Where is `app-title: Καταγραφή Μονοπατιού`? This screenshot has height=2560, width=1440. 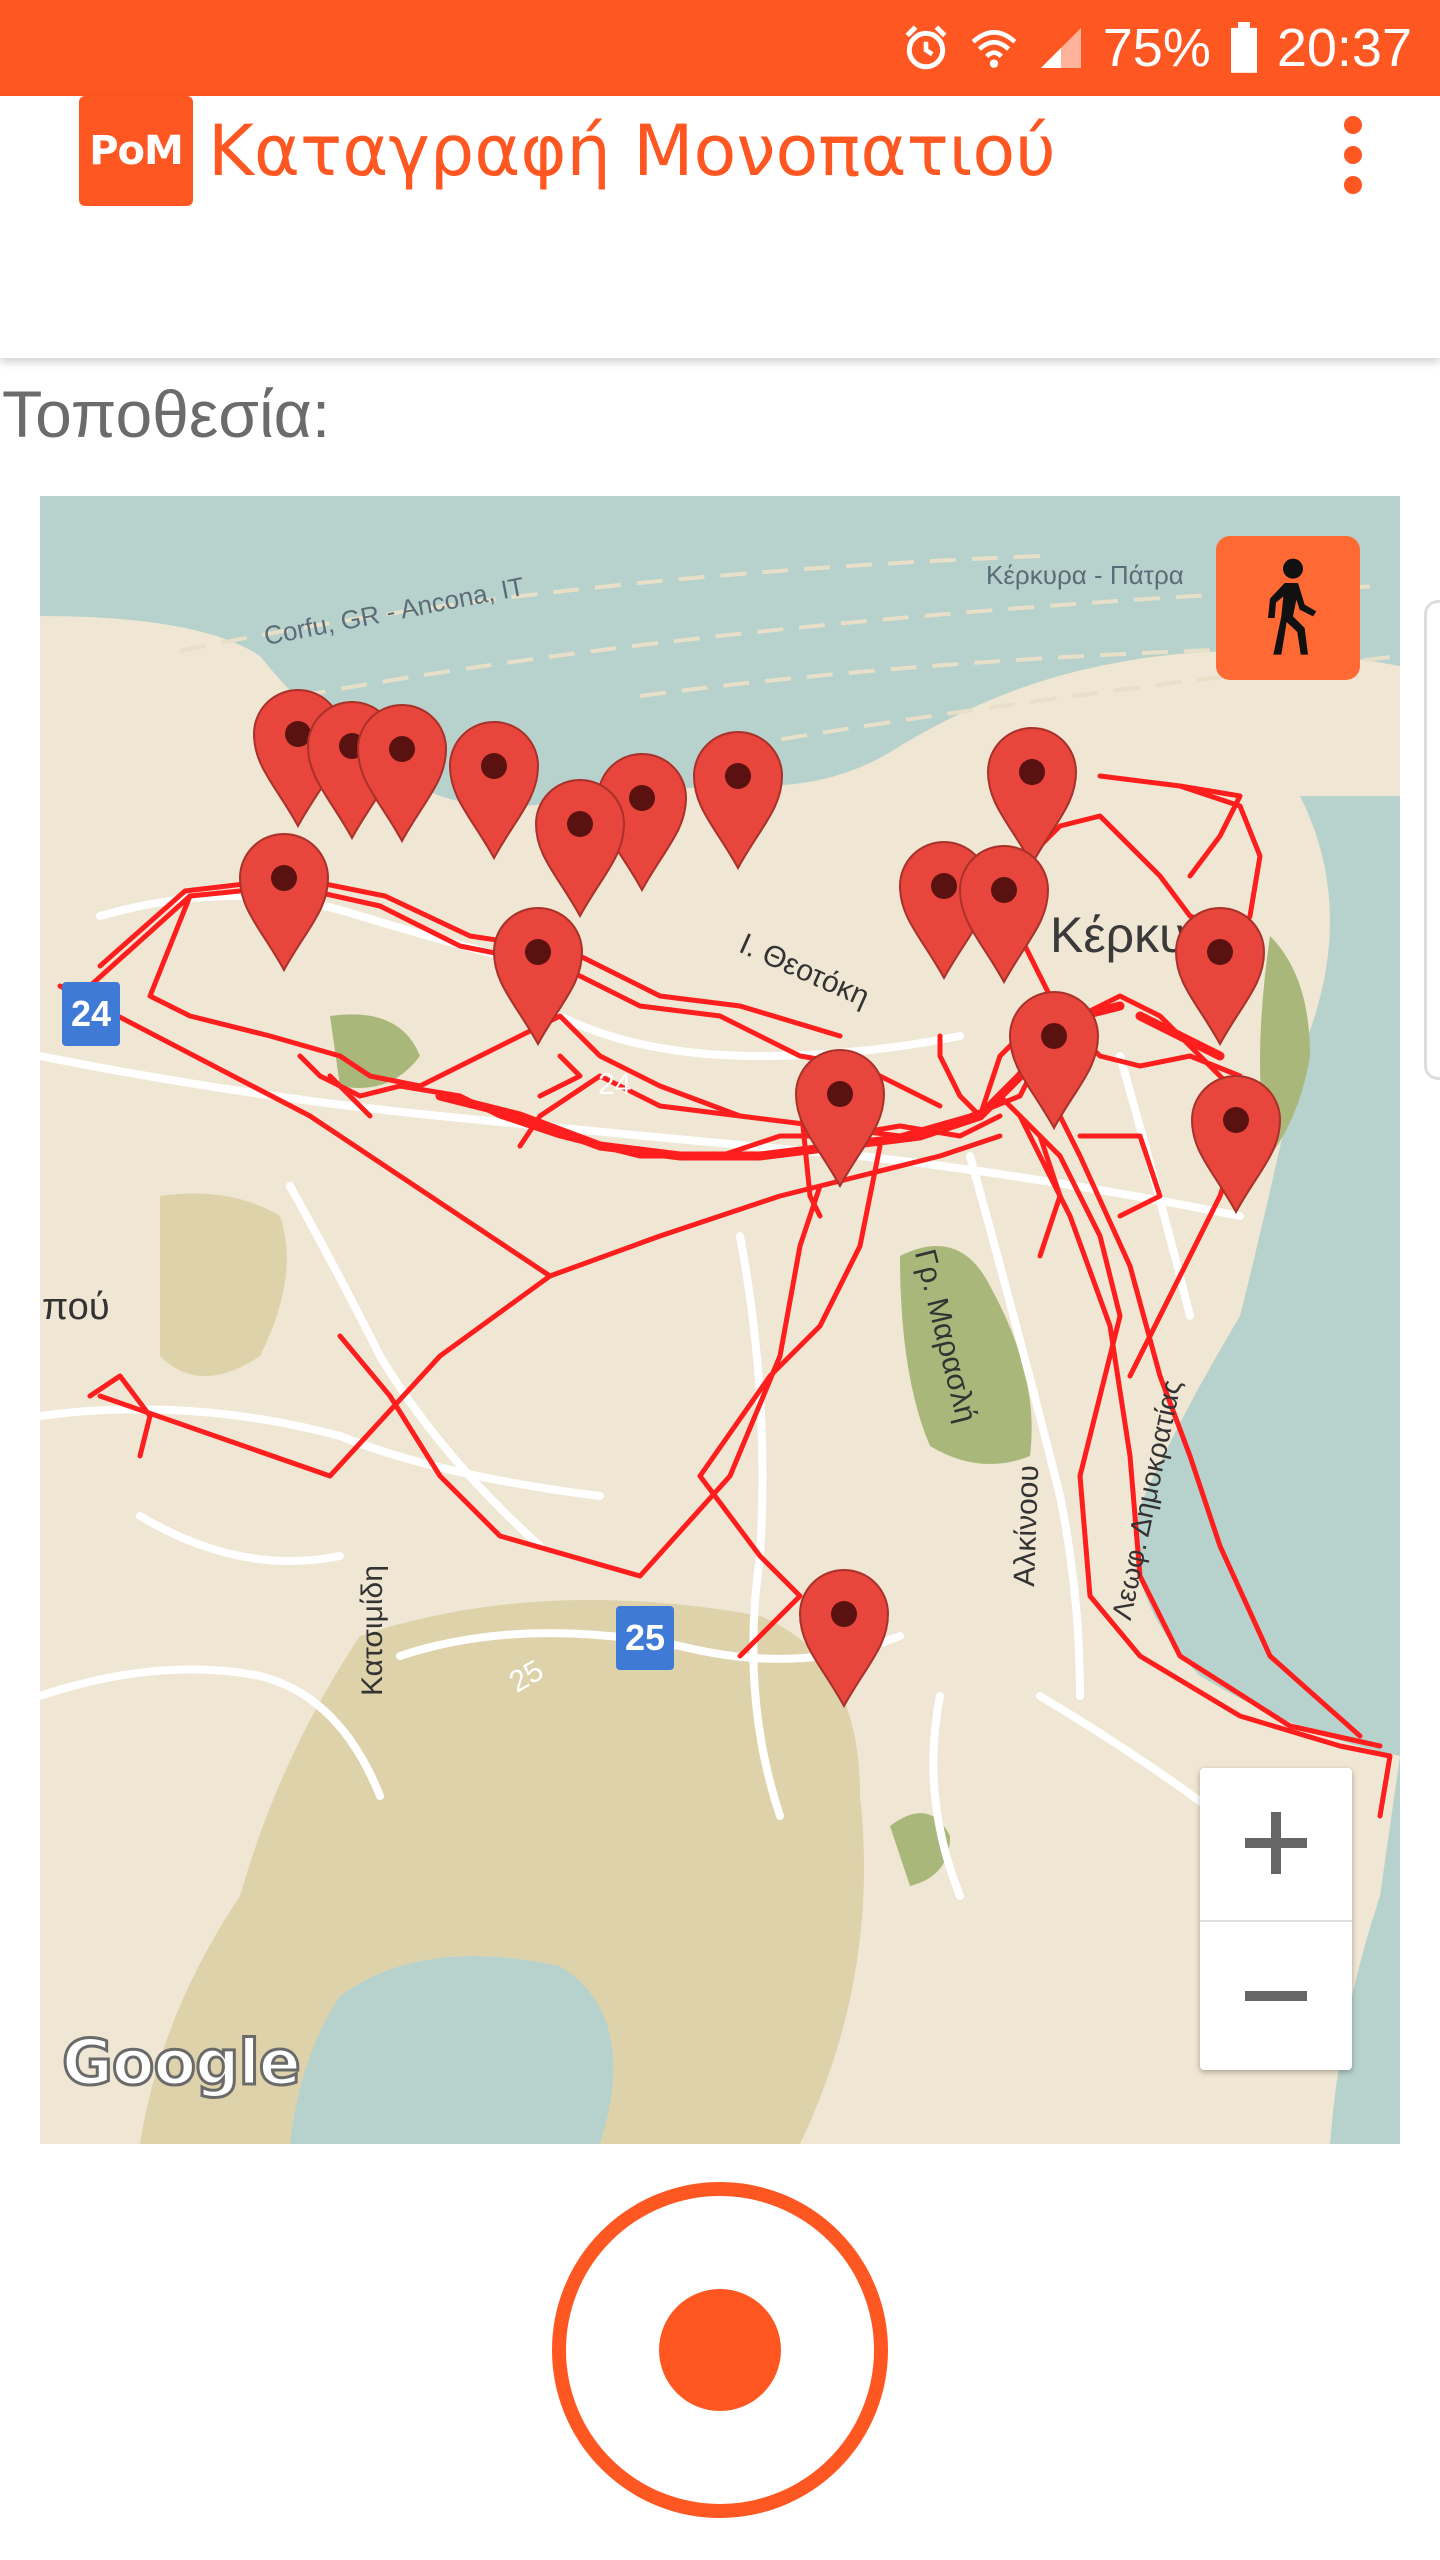
app-title: Καταγραφή Μονοπατιού is located at coordinates (632, 151).